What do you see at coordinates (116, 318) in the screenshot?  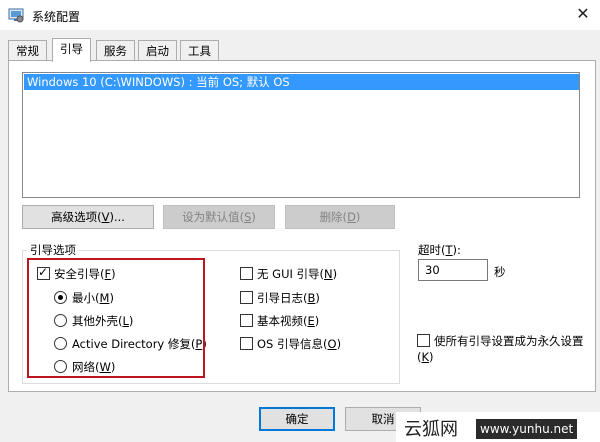 I see `highlight-annotation-box` at bounding box center [116, 318].